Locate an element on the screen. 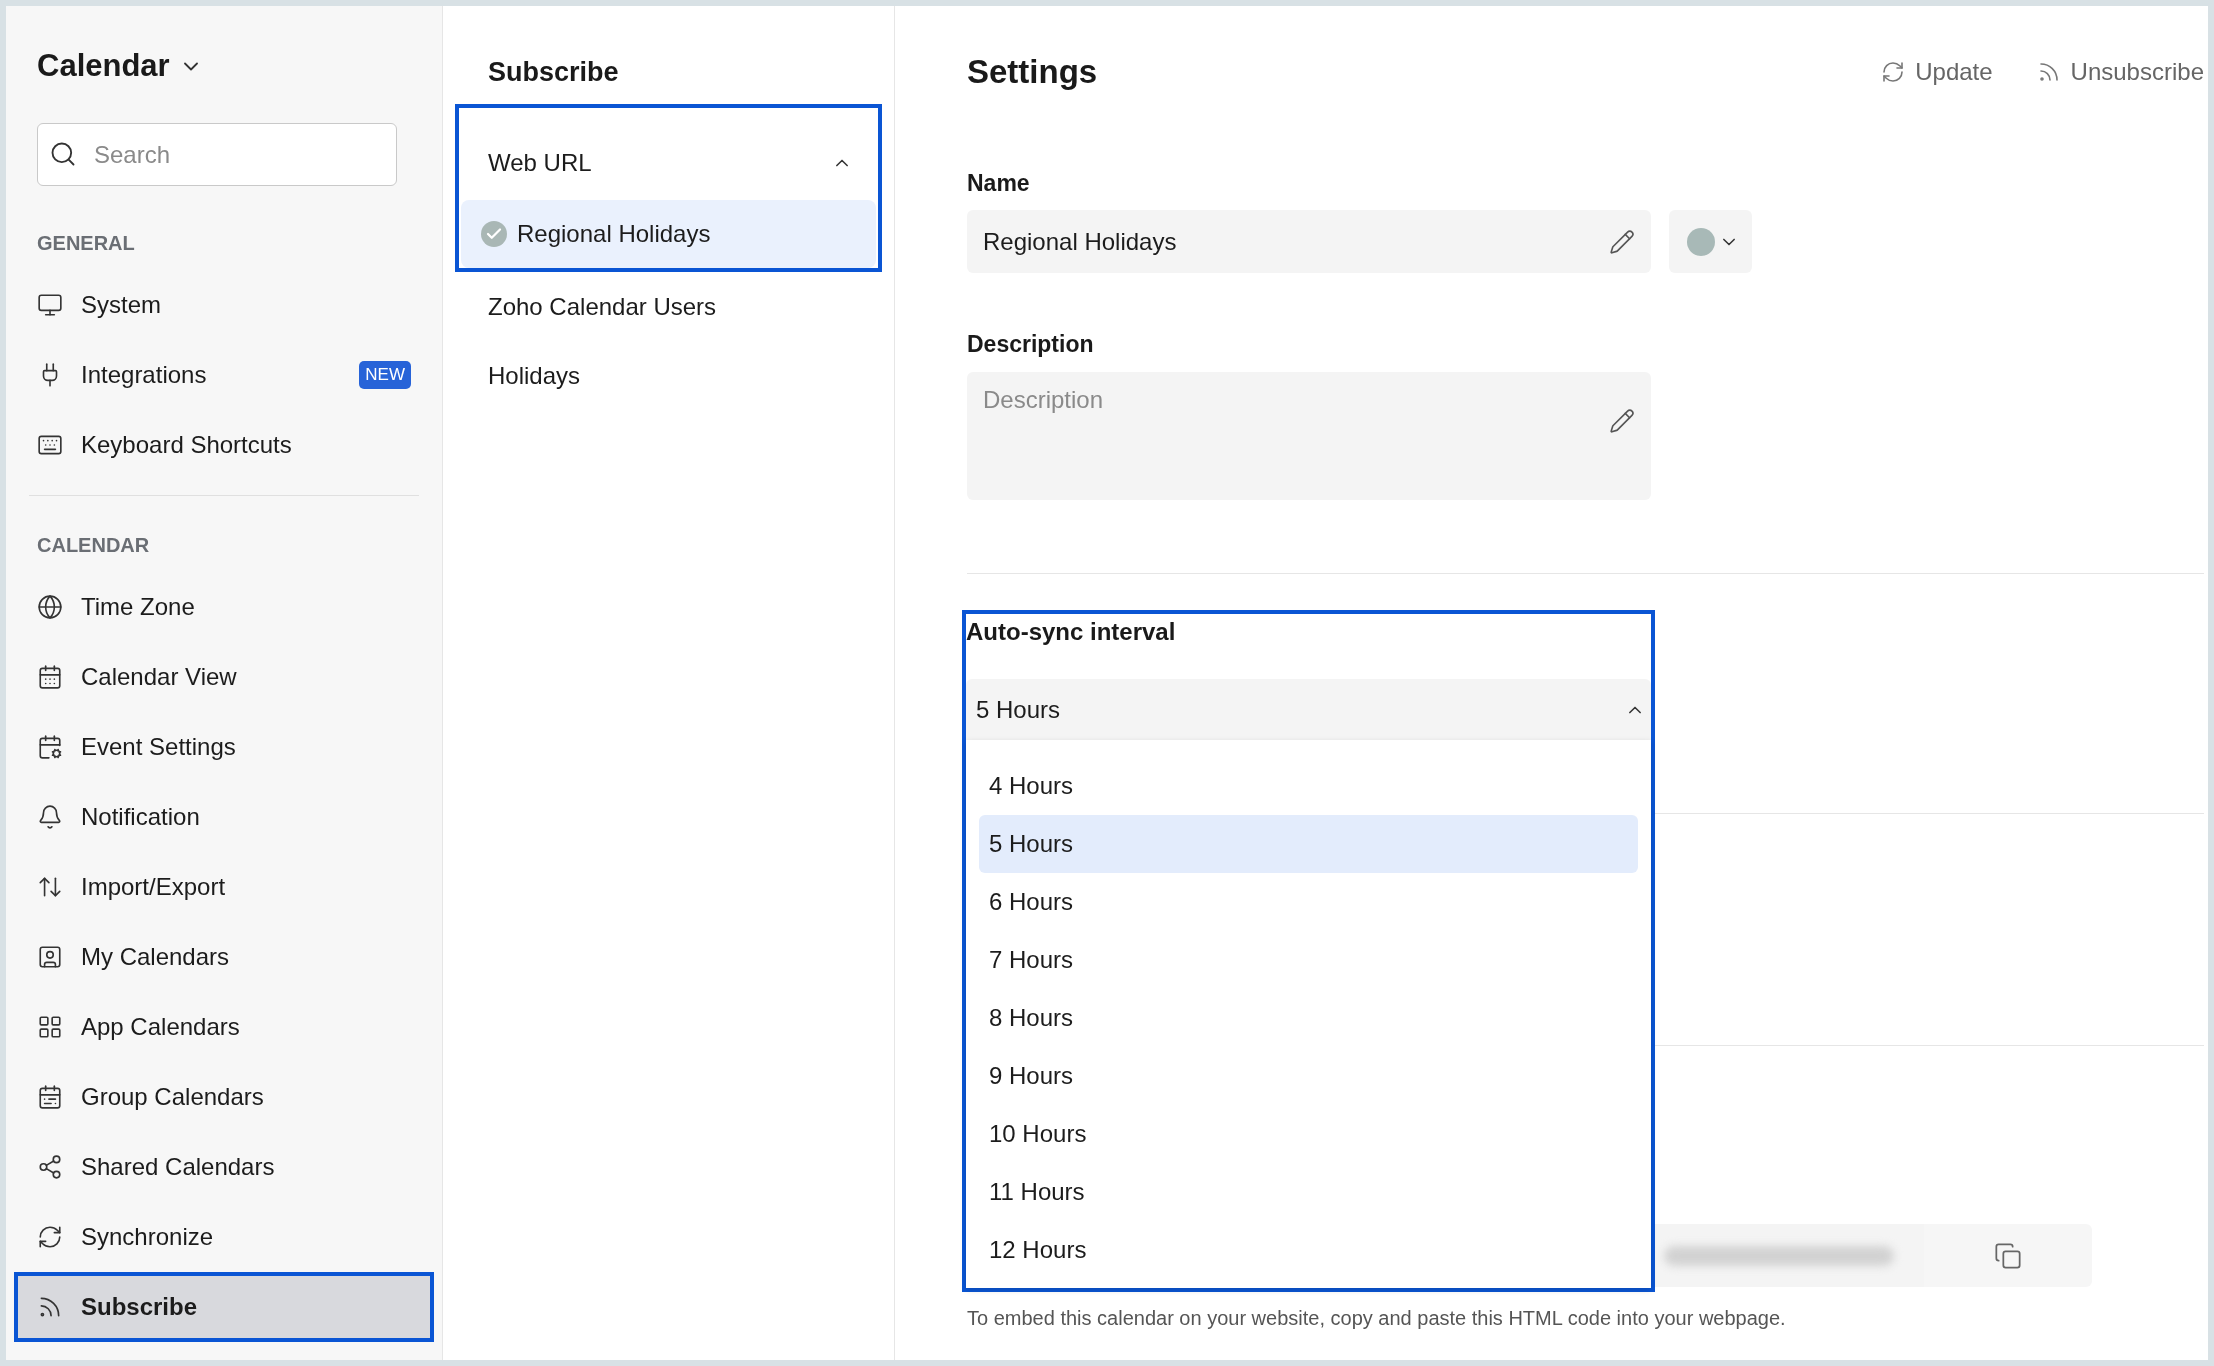 The image size is (2214, 1366). sync-icon is located at coordinates (50, 1237).